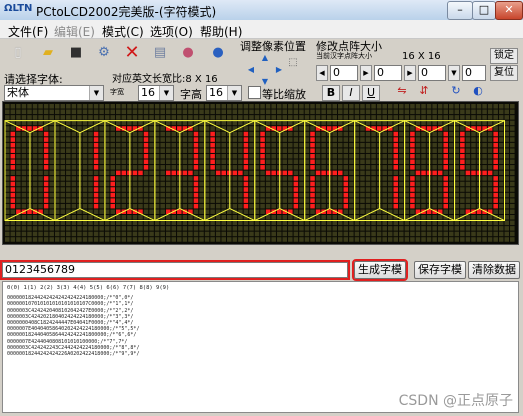  I want to click on offset-x-spinner: 0, so click(432, 73).